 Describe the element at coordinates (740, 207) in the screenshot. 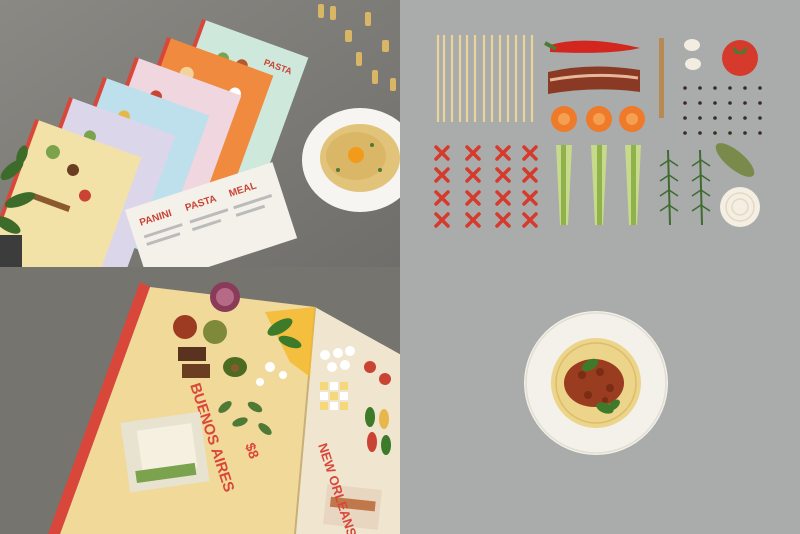

I see `onion-half` at that location.